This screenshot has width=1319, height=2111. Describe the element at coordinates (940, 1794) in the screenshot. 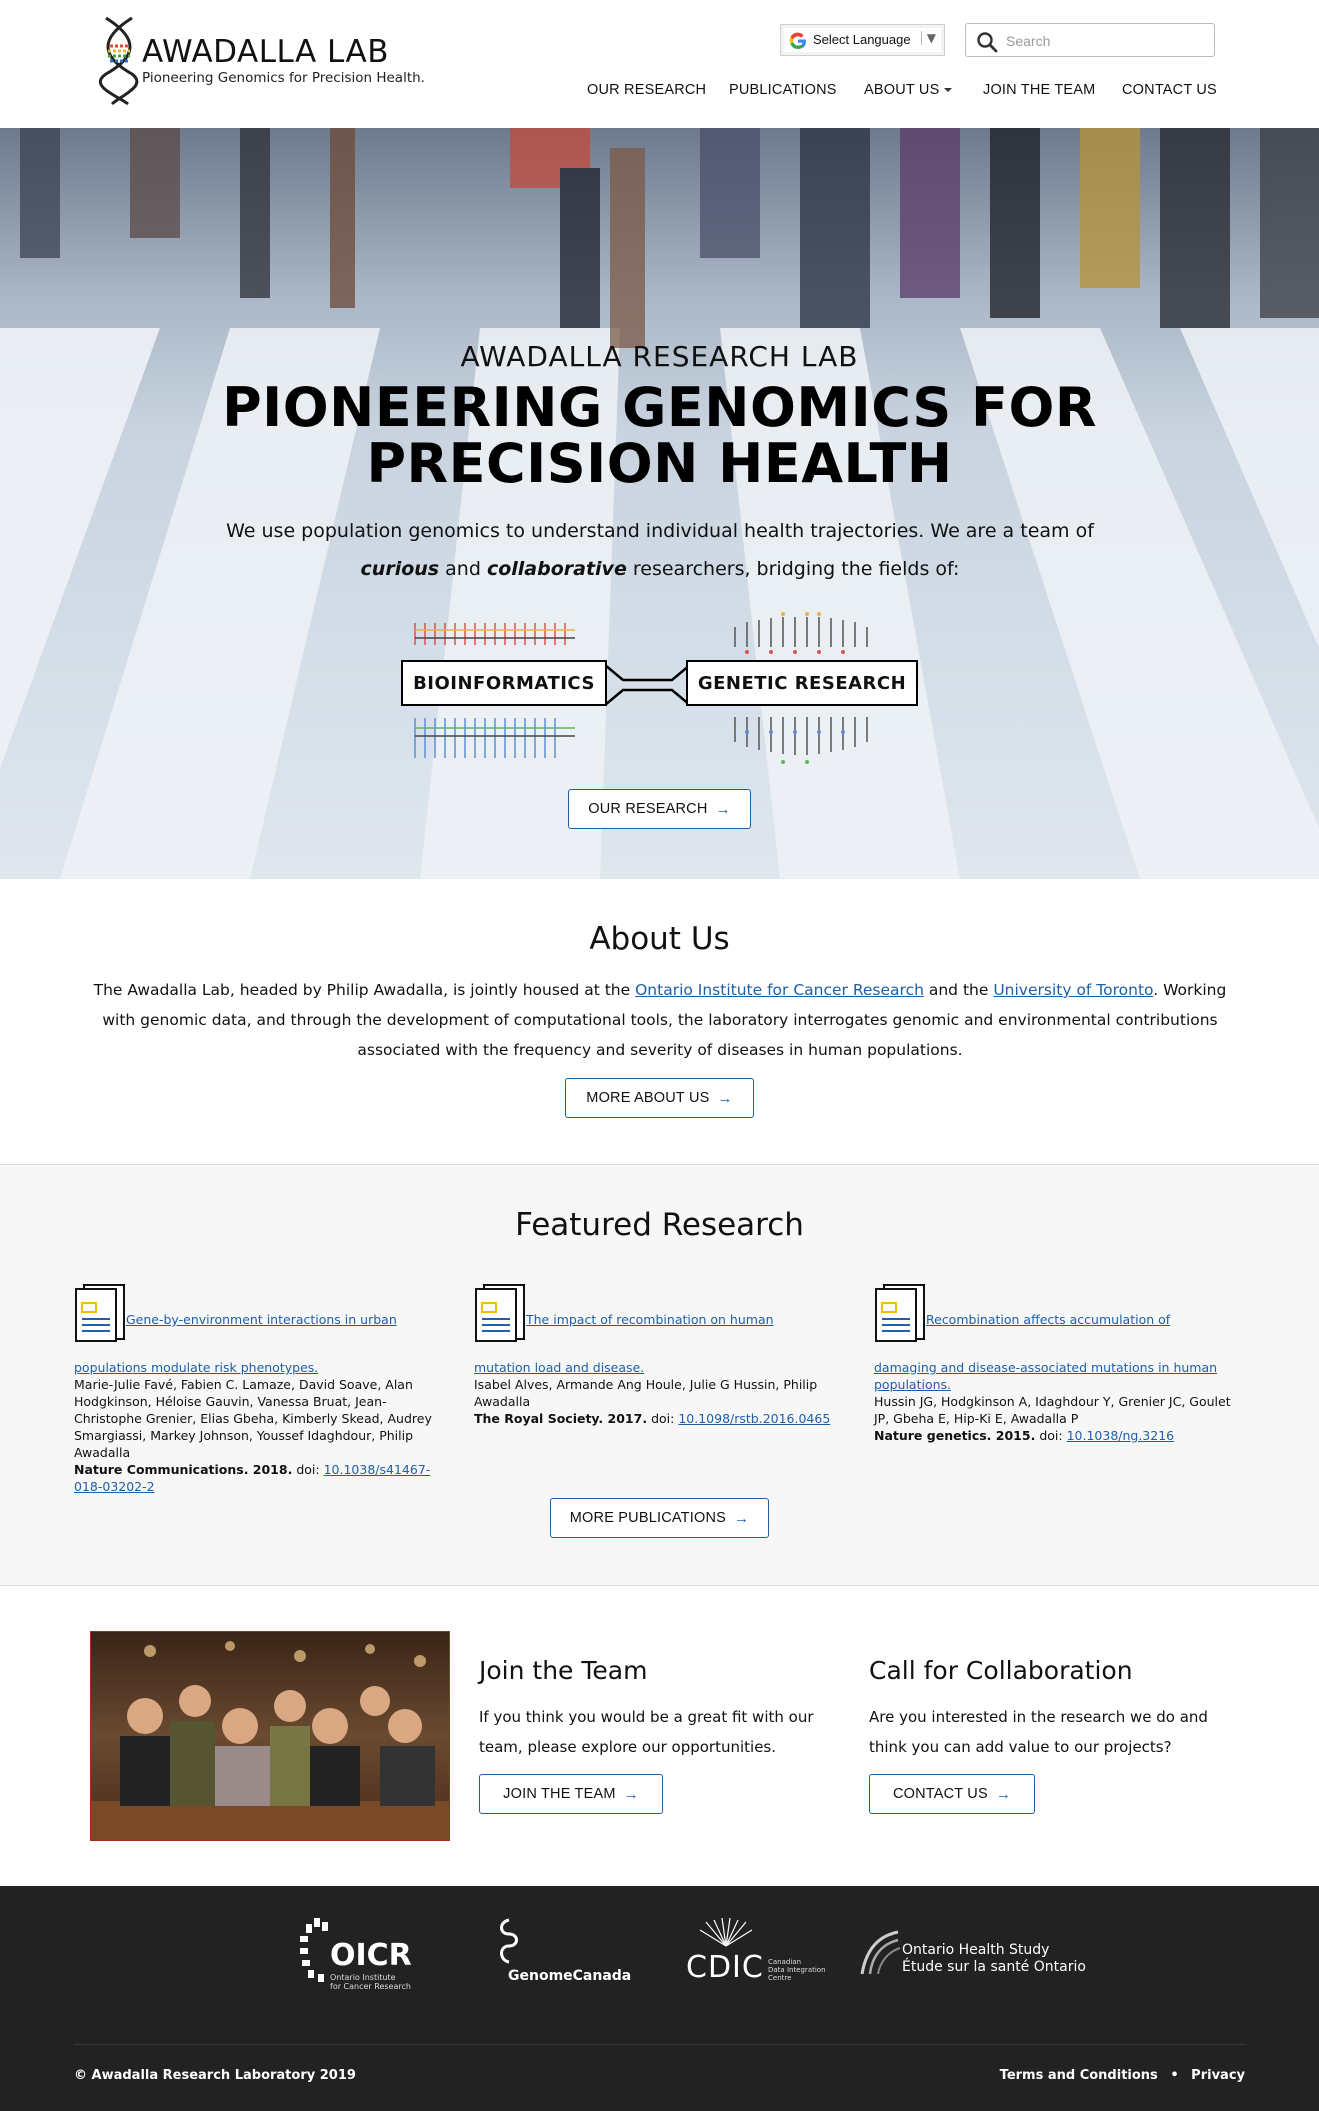

I see `contact-us-button-label: CONTACT US` at that location.